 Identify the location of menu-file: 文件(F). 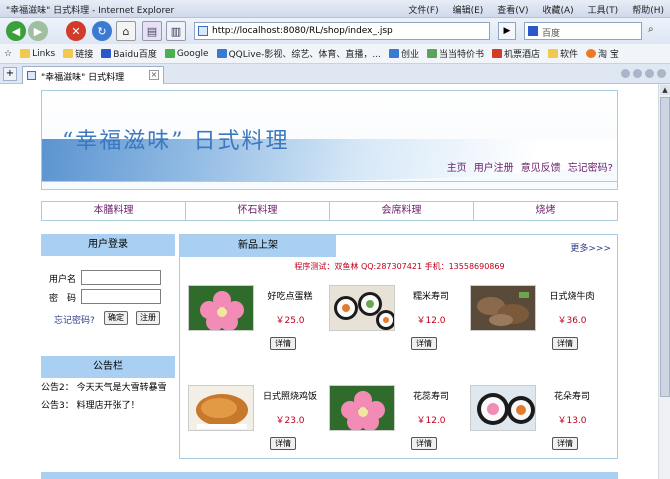
(423, 9).